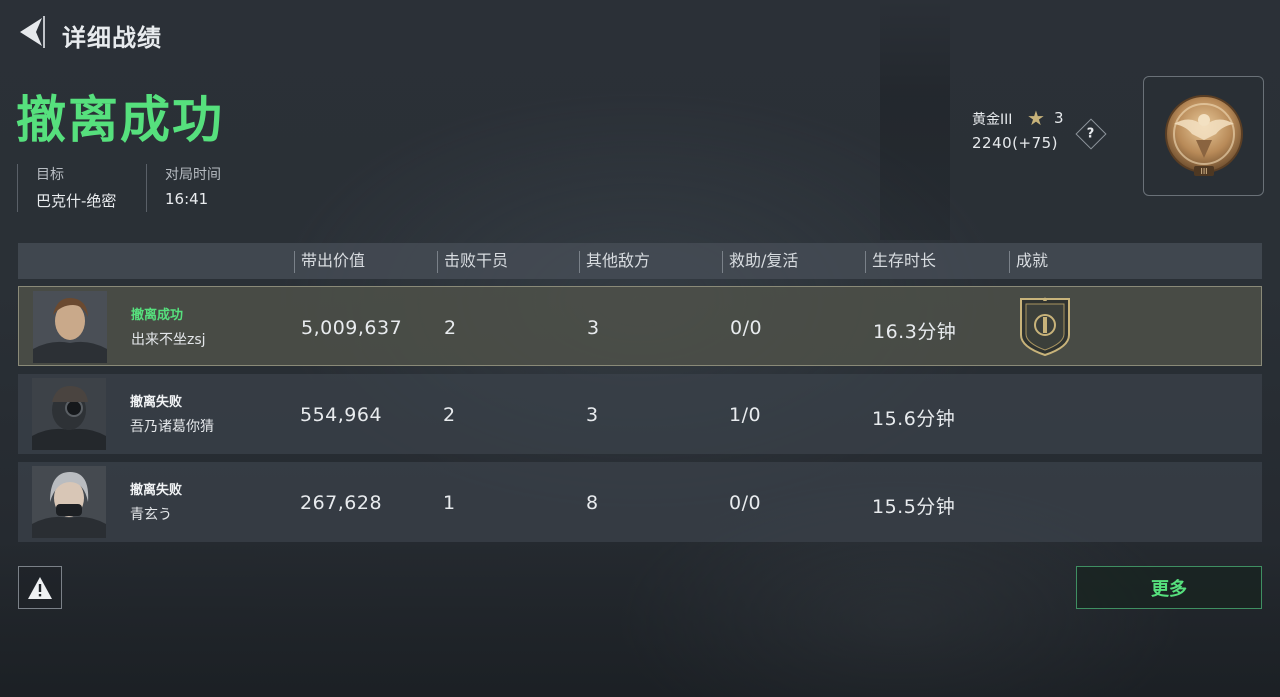  I want to click on report-button, so click(40, 587).